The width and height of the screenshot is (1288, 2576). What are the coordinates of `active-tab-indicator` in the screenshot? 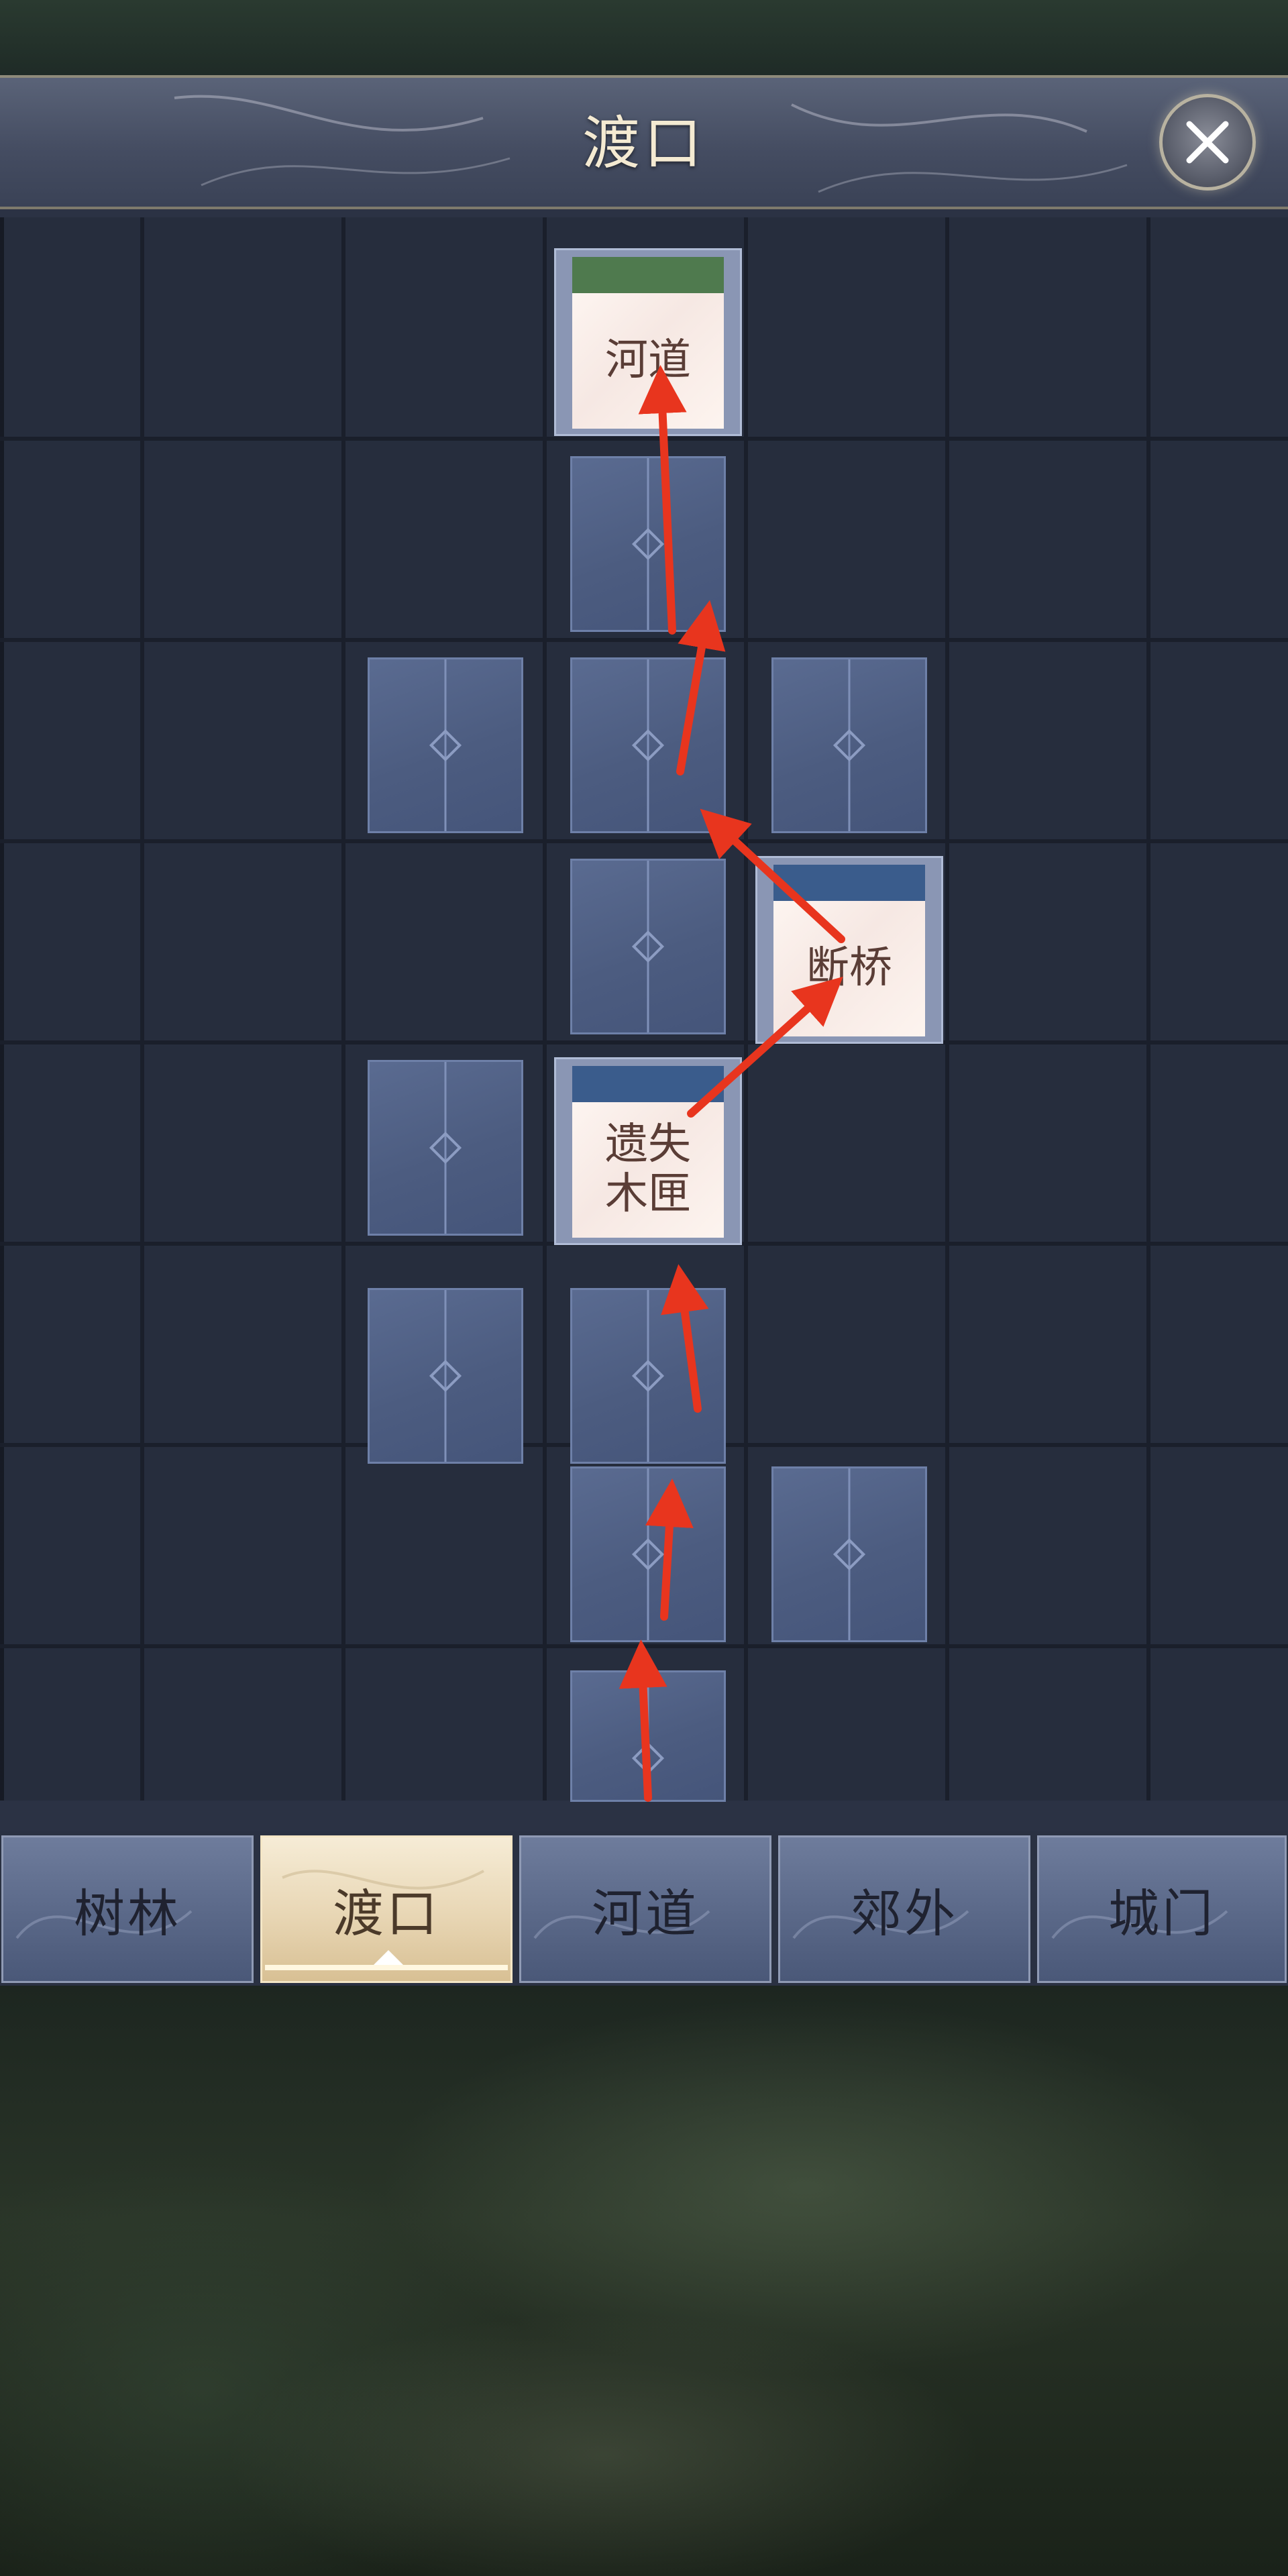 It's located at (388, 1957).